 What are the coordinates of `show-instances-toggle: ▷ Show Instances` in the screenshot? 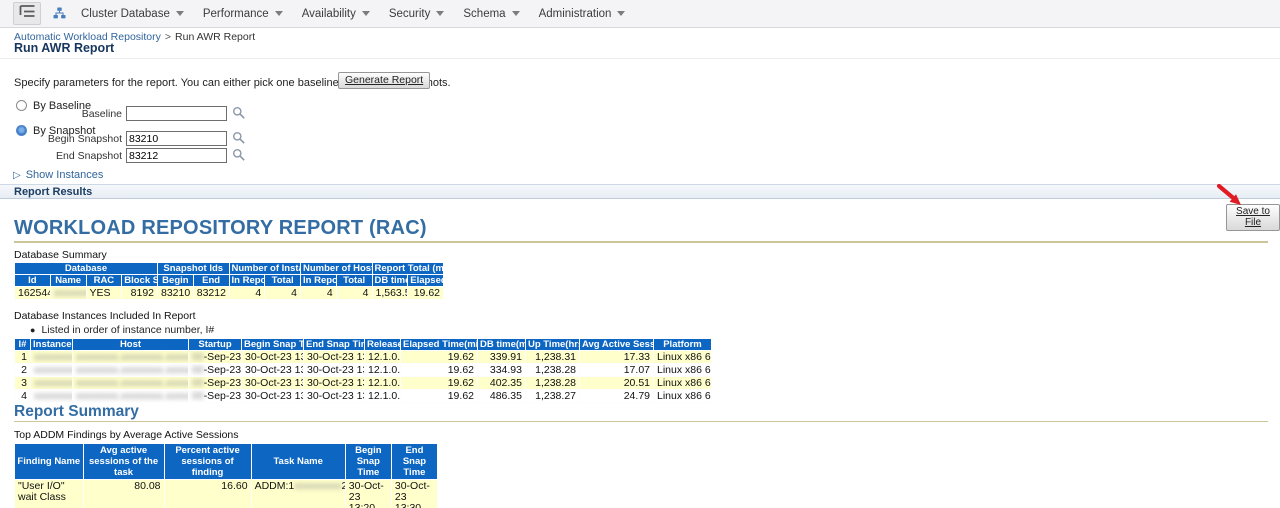 It's located at (58, 175).